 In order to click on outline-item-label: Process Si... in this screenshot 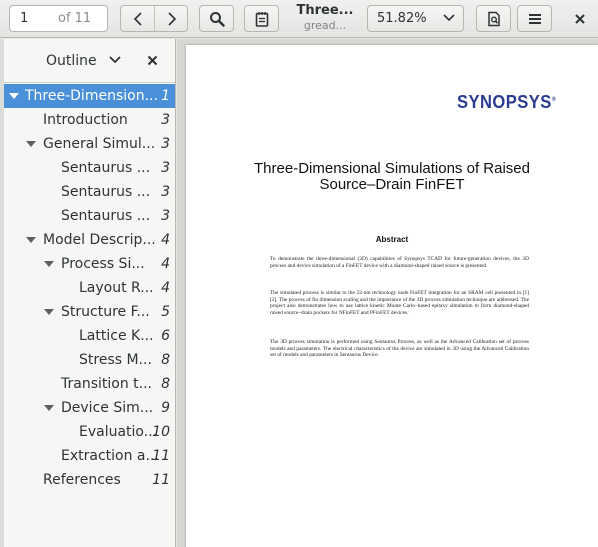, I will do `click(103, 264)`.